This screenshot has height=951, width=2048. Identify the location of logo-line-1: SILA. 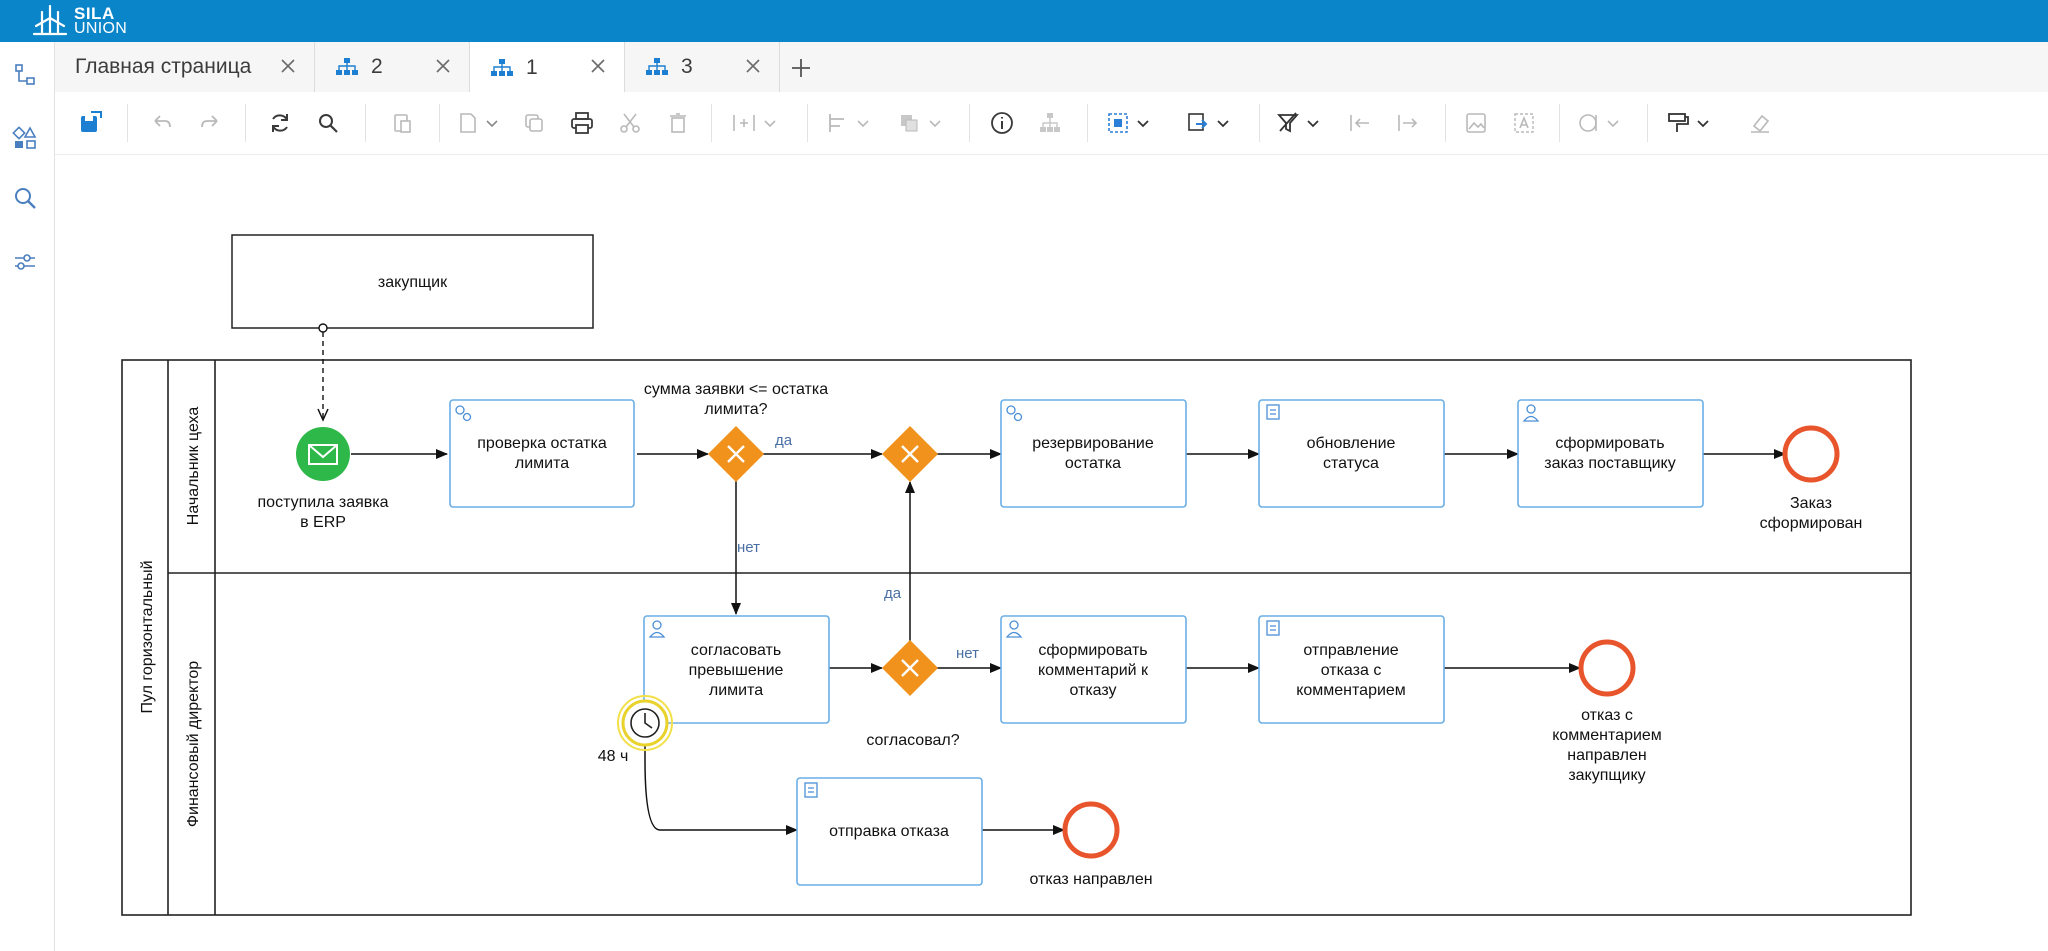
(94, 13).